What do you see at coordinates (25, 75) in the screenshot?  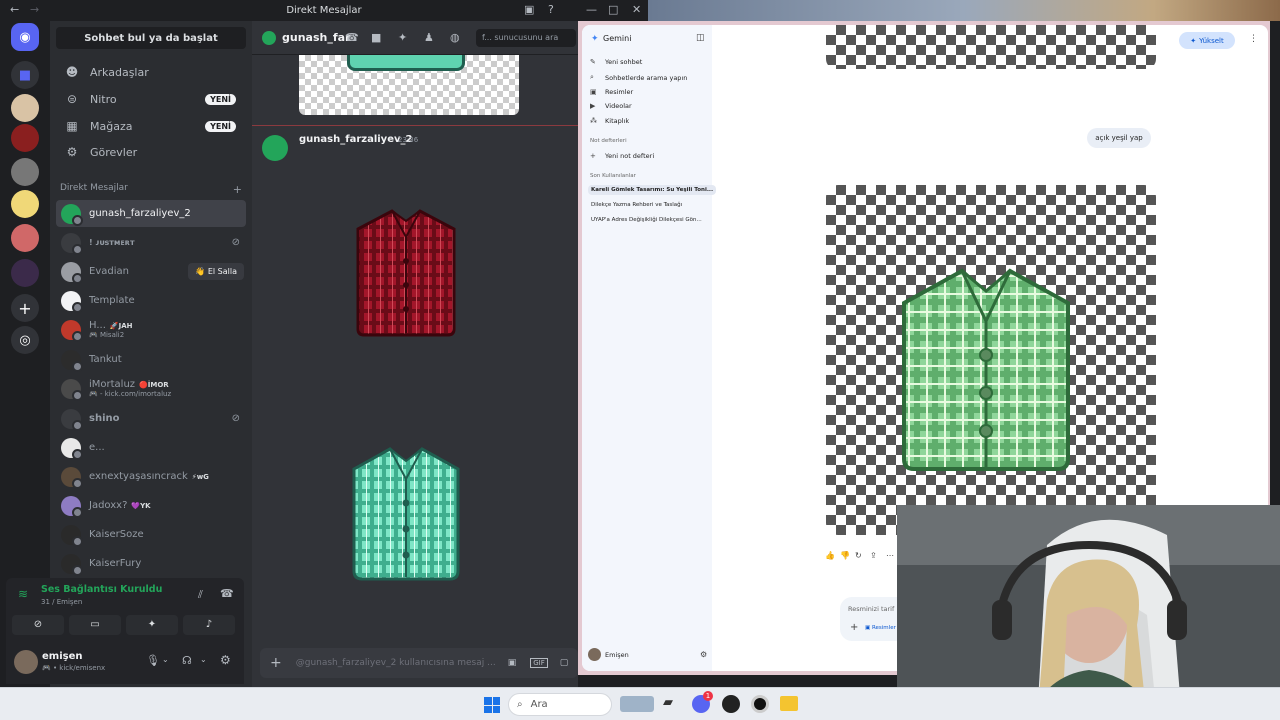 I see `folder-icon: ■` at bounding box center [25, 75].